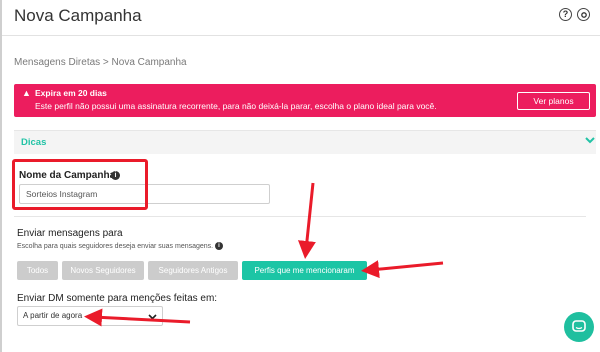 The image size is (600, 352). I want to click on dm-mentions-select: A partir de agora, so click(90, 316).